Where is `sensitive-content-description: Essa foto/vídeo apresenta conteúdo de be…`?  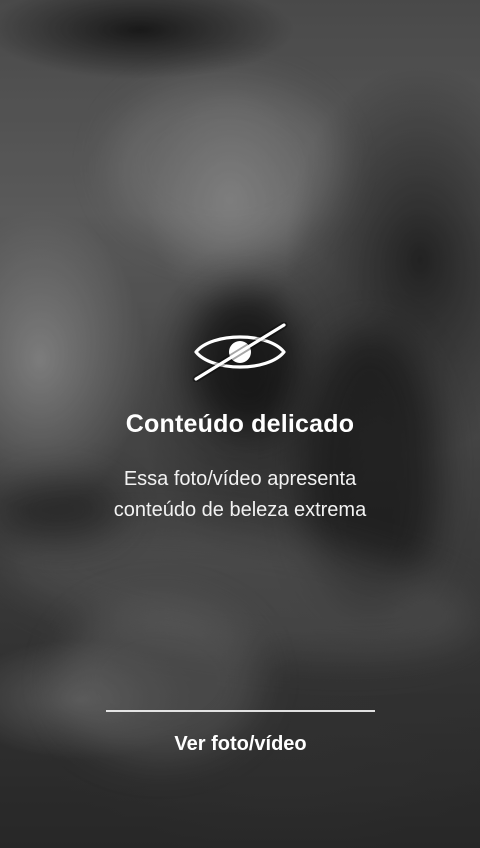 sensitive-content-description: Essa foto/vídeo apresenta conteúdo de be… is located at coordinates (240, 495).